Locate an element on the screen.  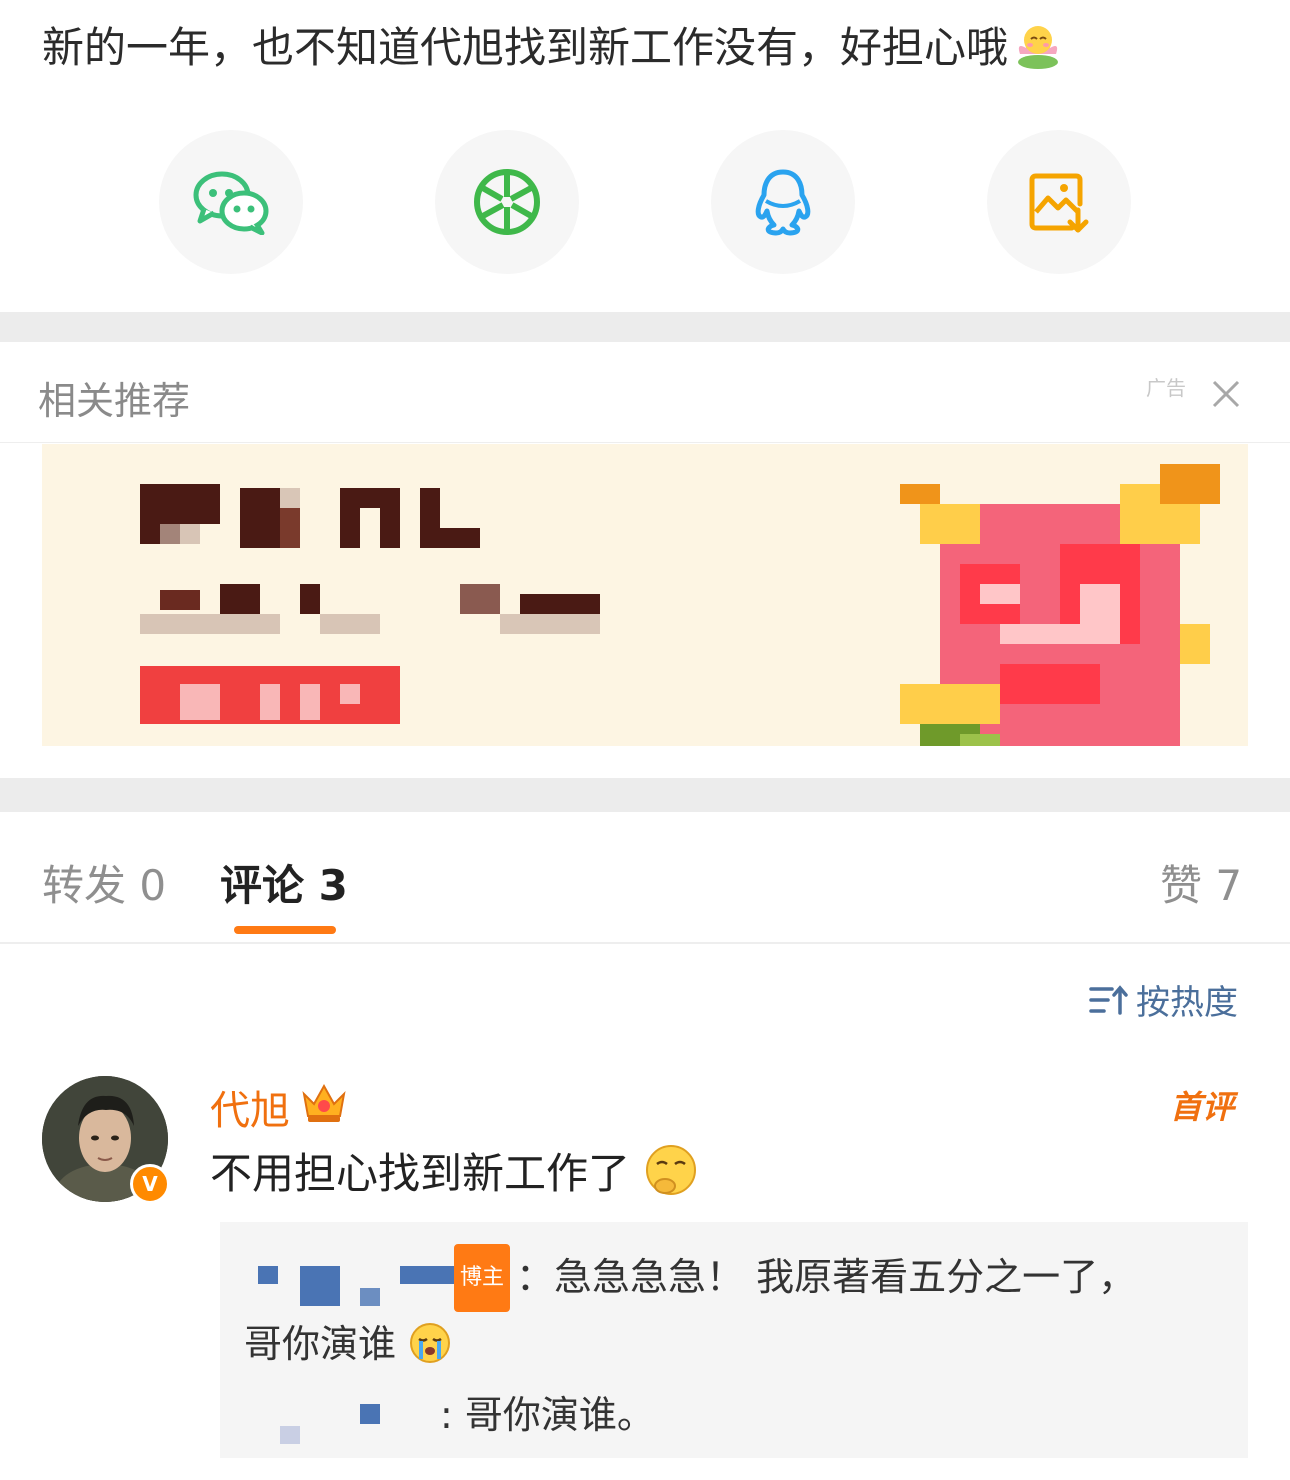
wechat-icon is located at coordinates (231, 203).